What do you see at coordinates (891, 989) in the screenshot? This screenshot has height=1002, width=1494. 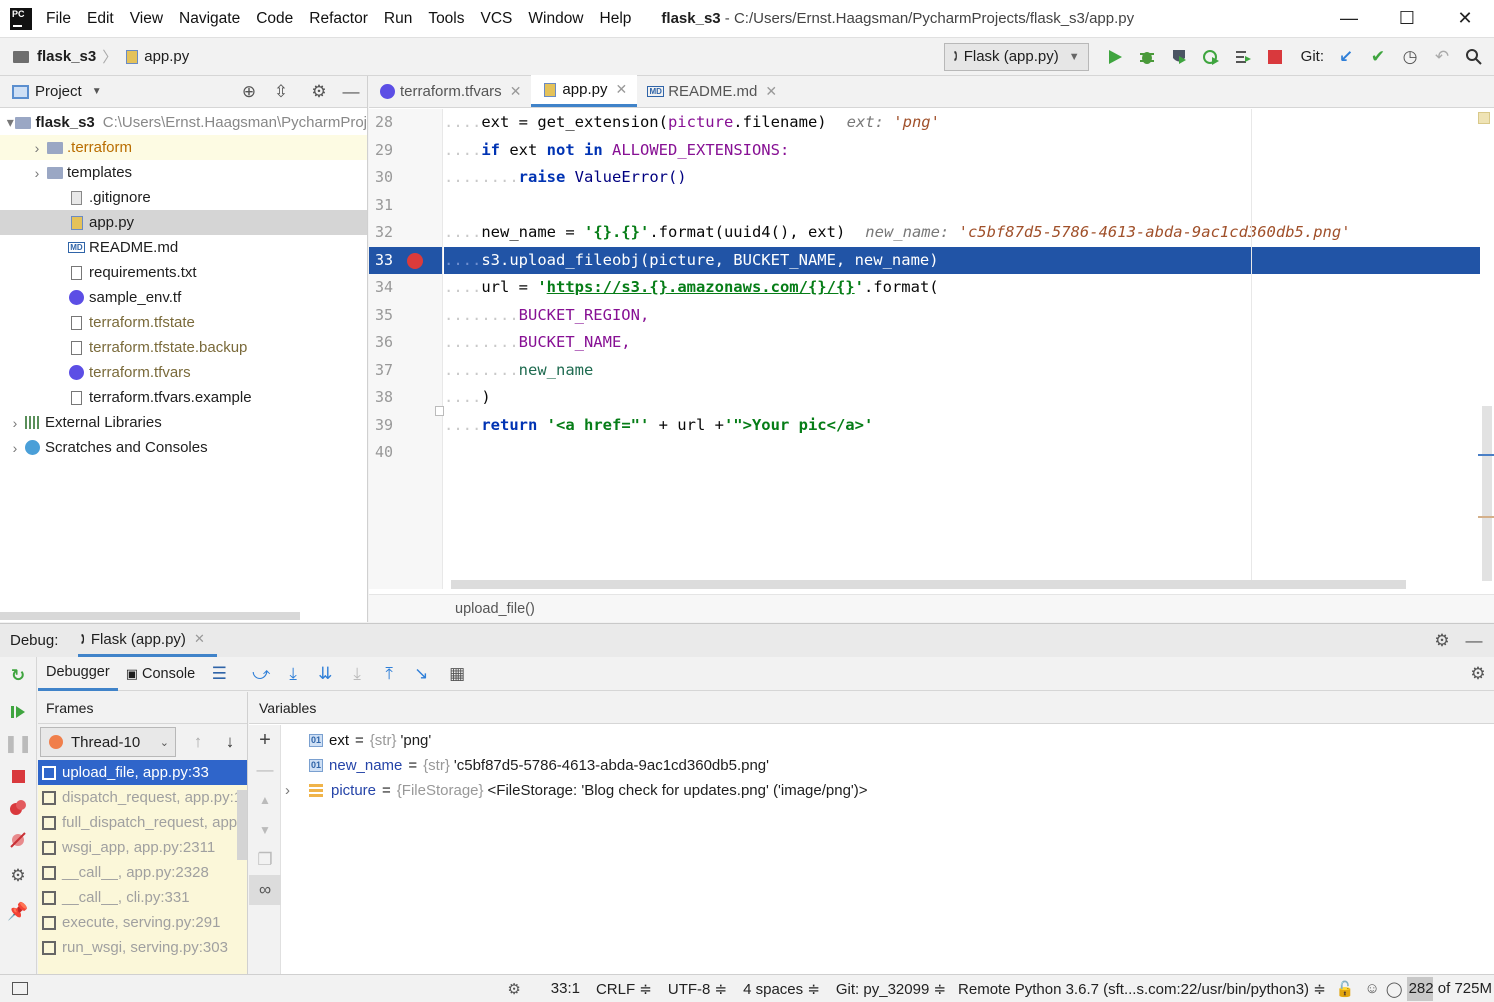 I see `git-branch-select: Git: py_32099 ≑` at bounding box center [891, 989].